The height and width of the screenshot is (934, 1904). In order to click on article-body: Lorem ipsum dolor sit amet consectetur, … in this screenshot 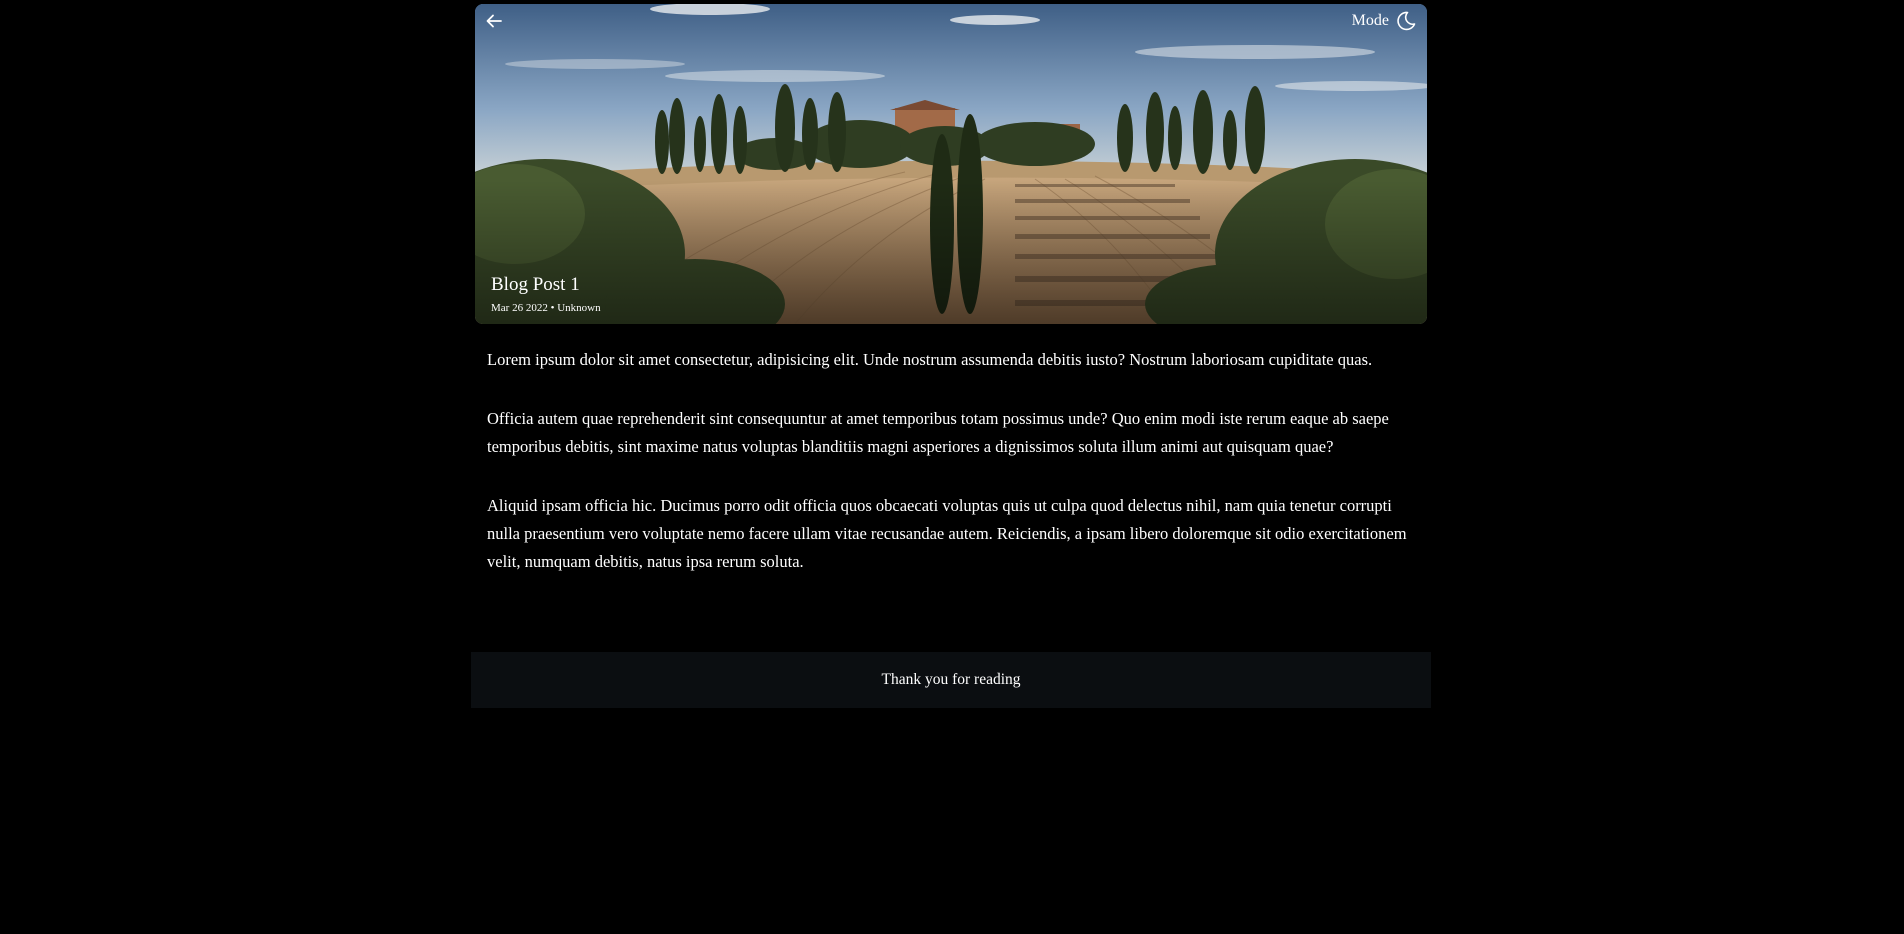, I will do `click(951, 450)`.